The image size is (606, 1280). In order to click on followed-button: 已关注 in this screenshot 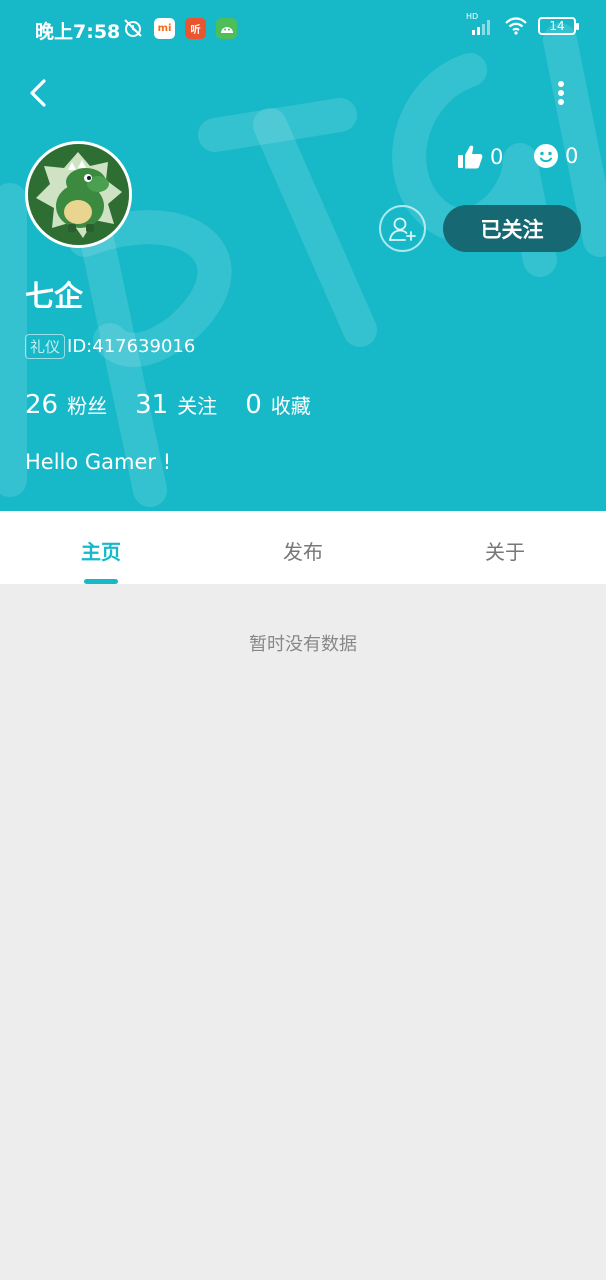, I will do `click(512, 228)`.